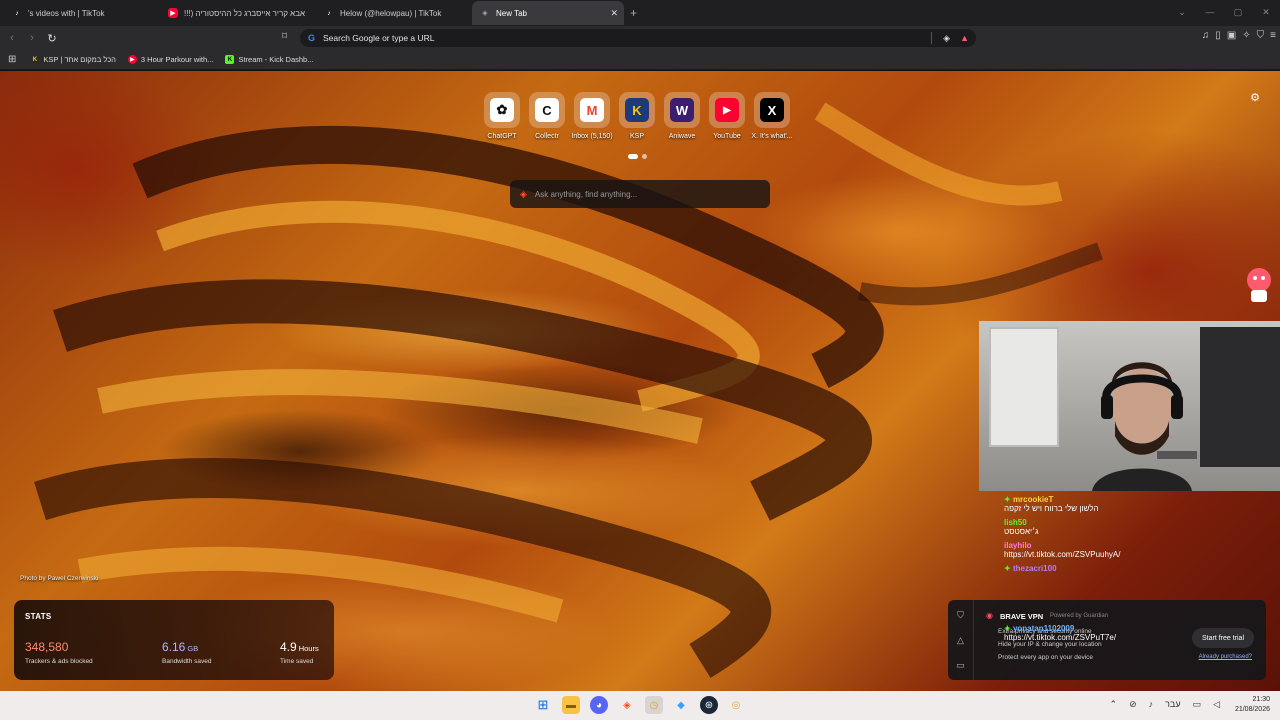  Describe the element at coordinates (12, 59) in the screenshot. I see `apps-icon: ⊞` at that location.